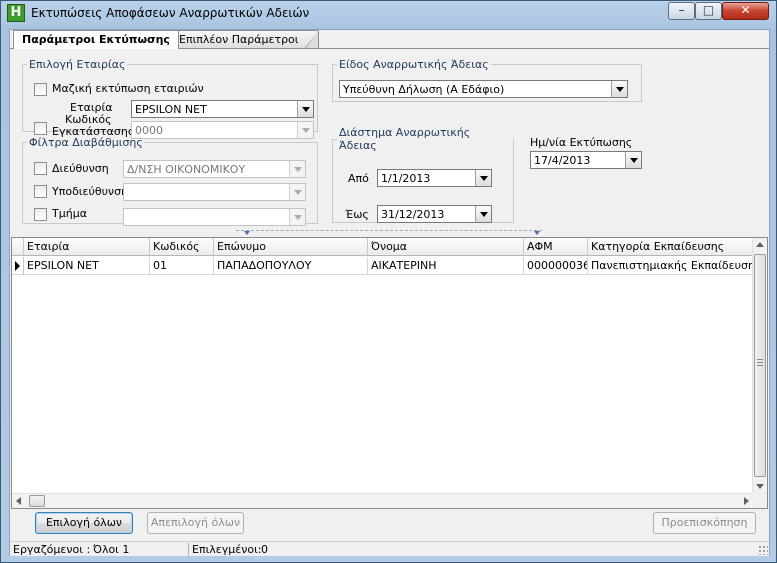 Image resolution: width=777 pixels, height=563 pixels. Describe the element at coordinates (424, 89) in the screenshot. I see `leave-type-value: Υπεύθυνη Δήλωση (Α Εδάφιο)` at that location.